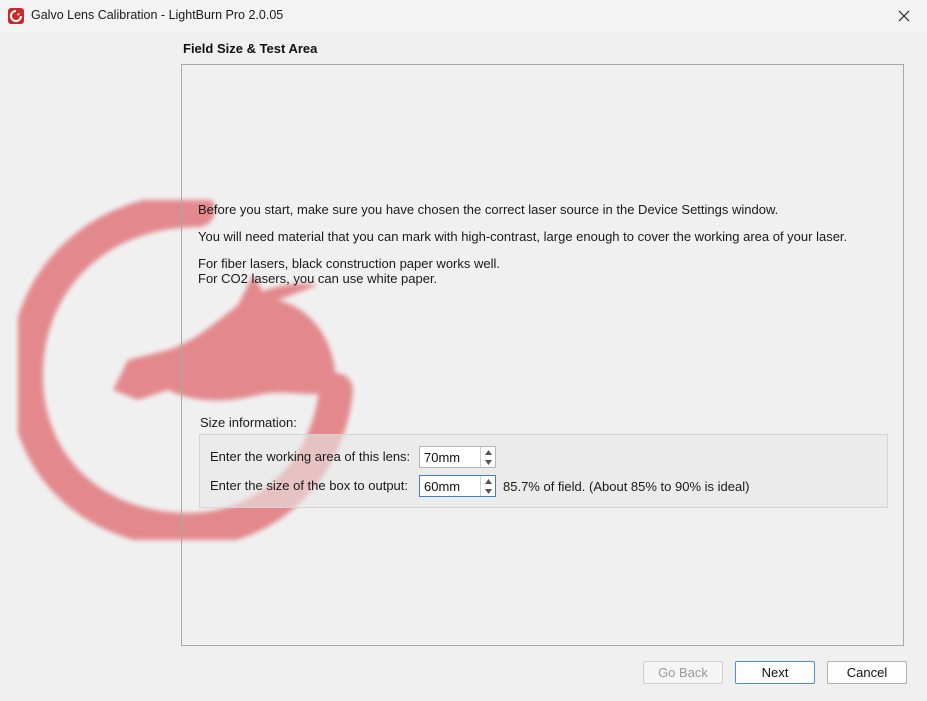 The image size is (927, 701). I want to click on page-title: Field Size & Test Area, so click(250, 48).